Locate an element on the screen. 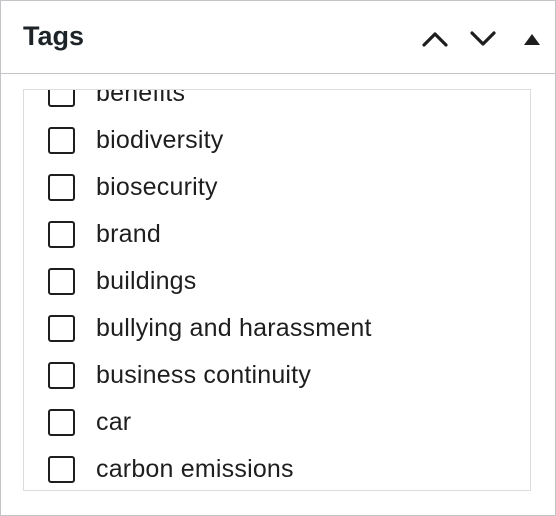 The image size is (556, 516). list-item: carbon emissions is located at coordinates (277, 468).